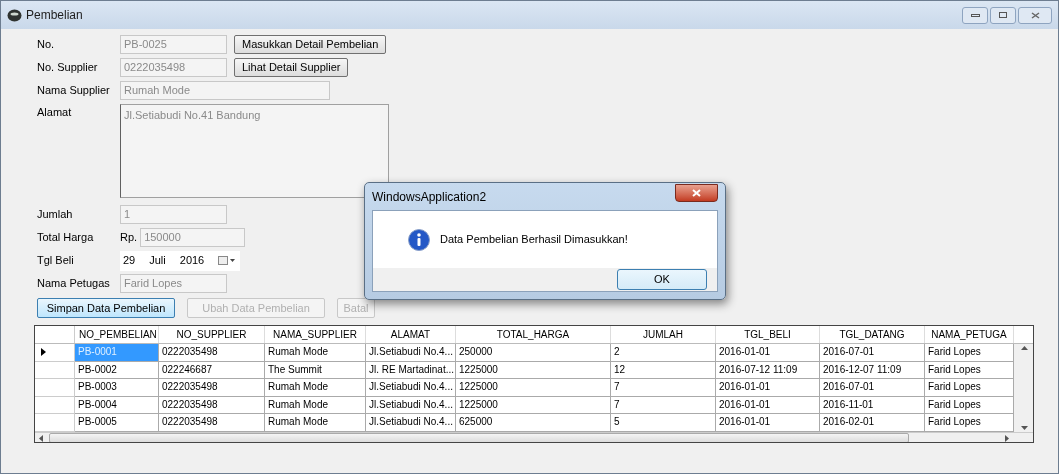  I want to click on scroll-left-icon, so click(41, 438).